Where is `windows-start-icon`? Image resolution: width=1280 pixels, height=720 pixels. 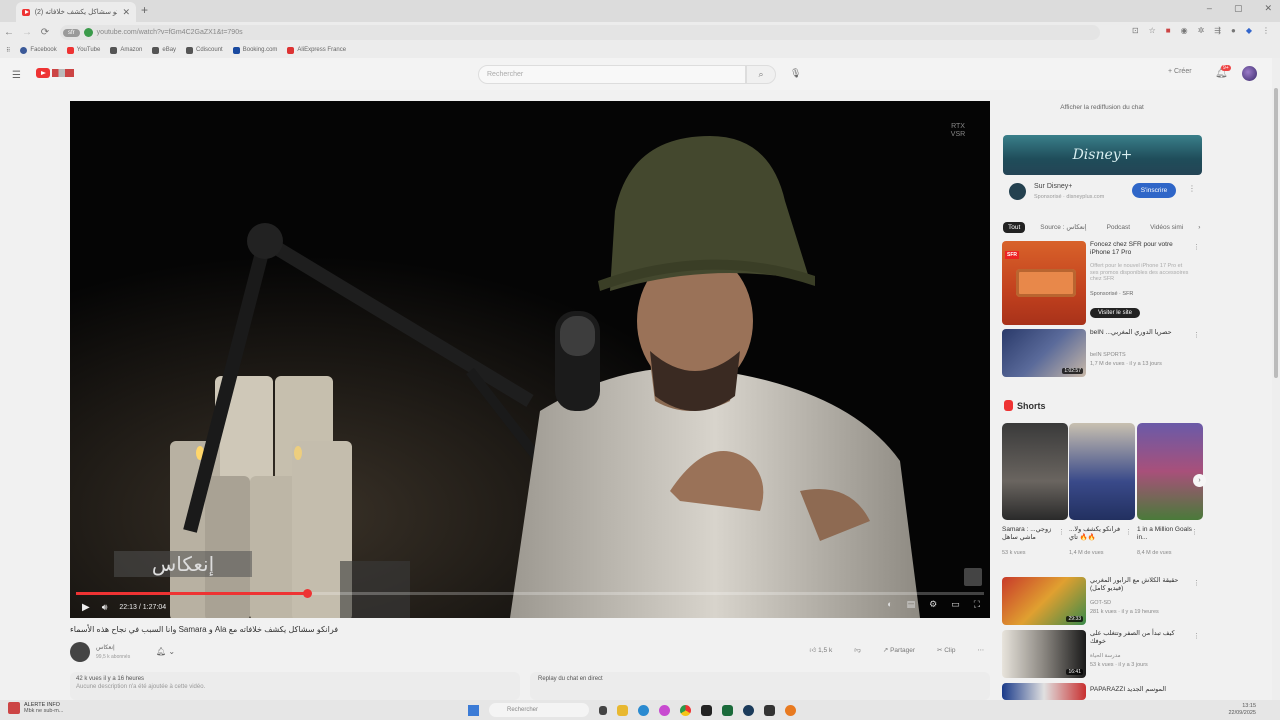
windows-start-icon is located at coordinates (473, 710).